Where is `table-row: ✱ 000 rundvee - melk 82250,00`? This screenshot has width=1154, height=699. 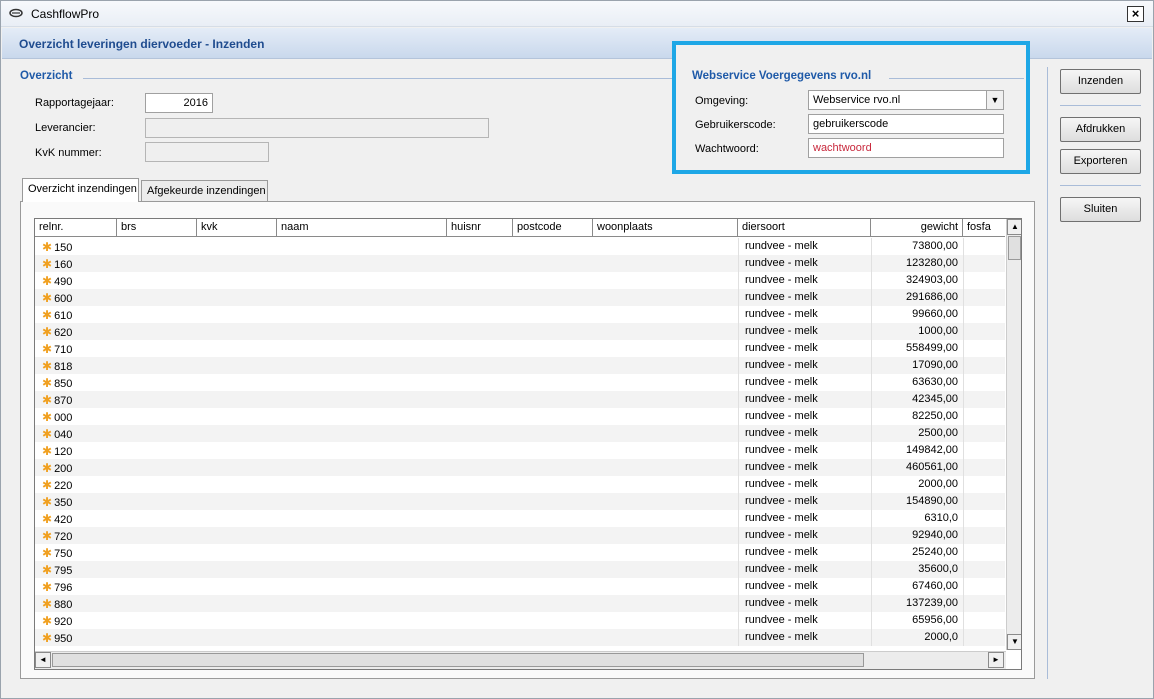 table-row: ✱ 000 rundvee - melk 82250,00 is located at coordinates (520, 416).